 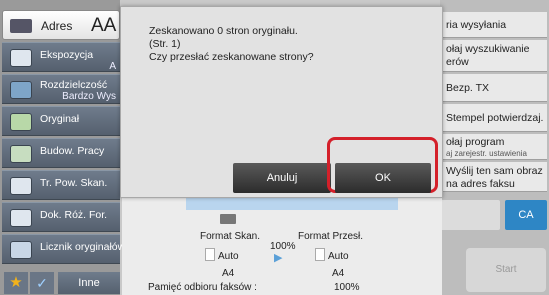 I want to click on sidebar-item-label: Ekspozycja, so click(x=67, y=55).